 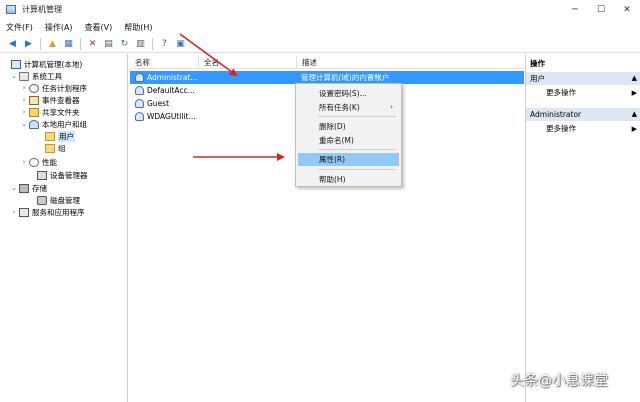 What do you see at coordinates (42, 200) in the screenshot?
I see `disk-icon` at bounding box center [42, 200].